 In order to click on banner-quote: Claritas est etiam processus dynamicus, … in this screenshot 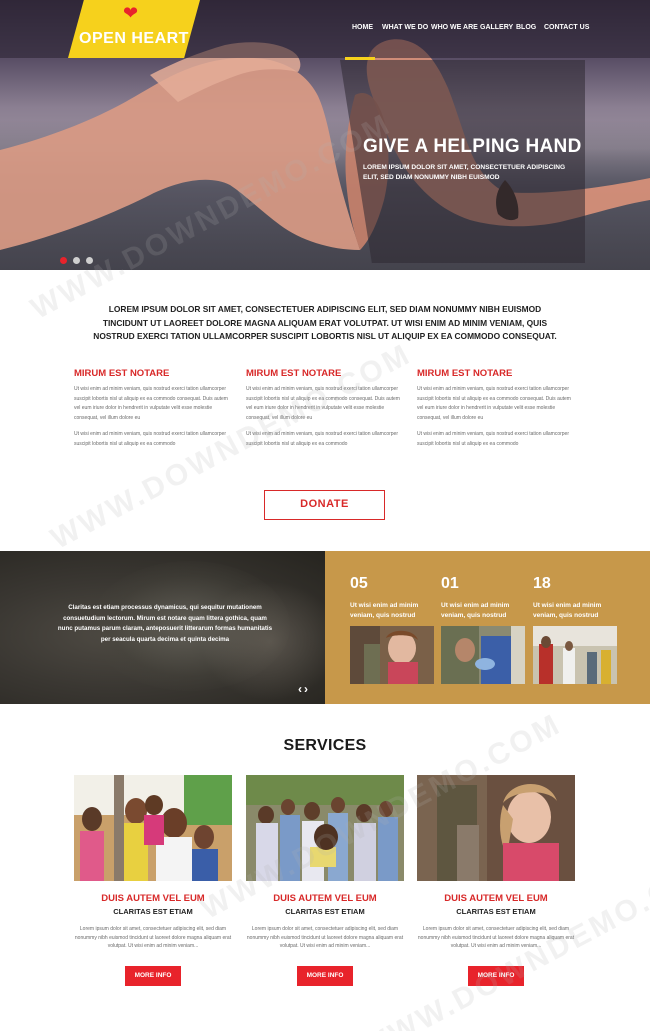, I will do `click(165, 623)`.